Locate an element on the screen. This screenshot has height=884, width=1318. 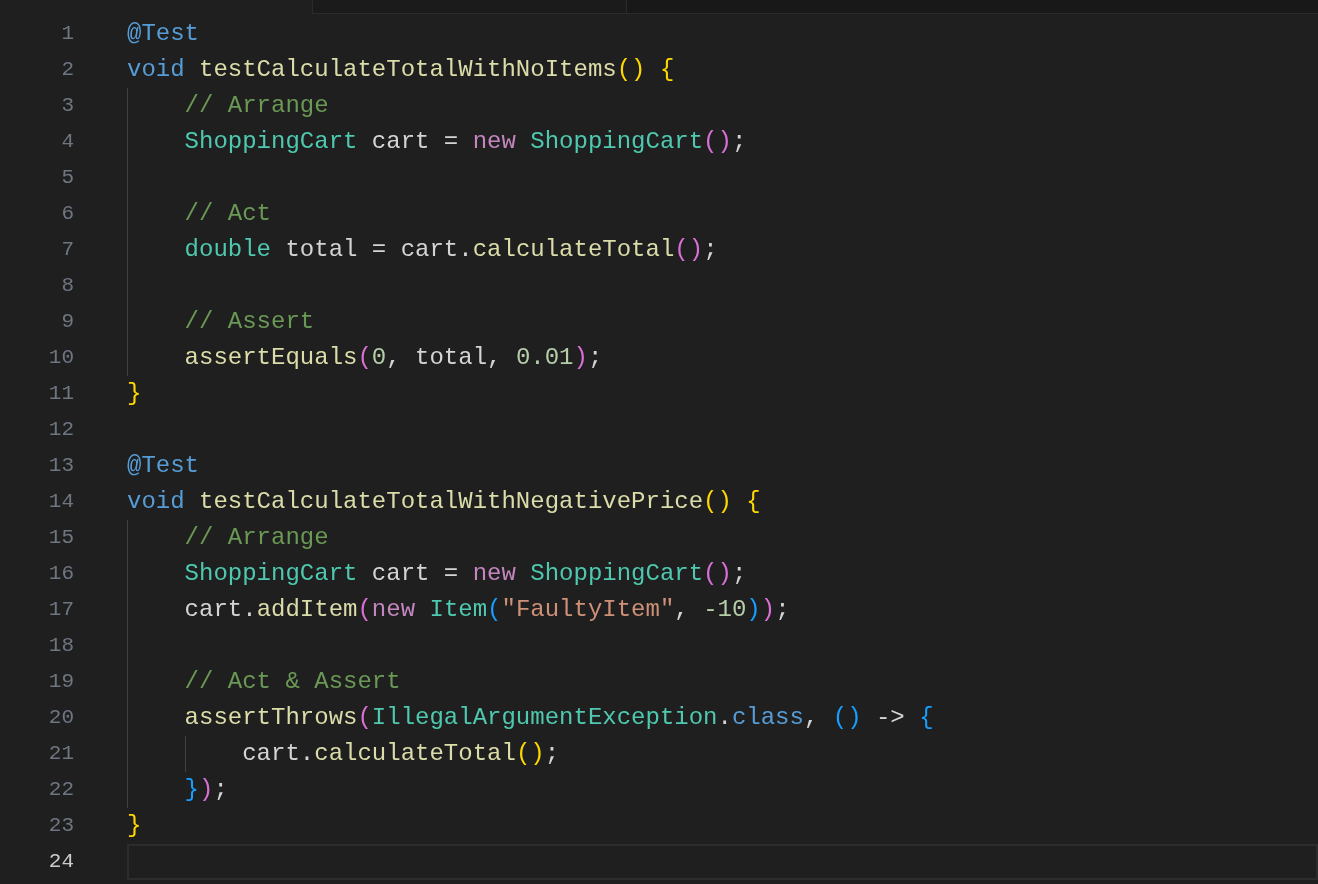
line-number: 19 is located at coordinates (60, 682).